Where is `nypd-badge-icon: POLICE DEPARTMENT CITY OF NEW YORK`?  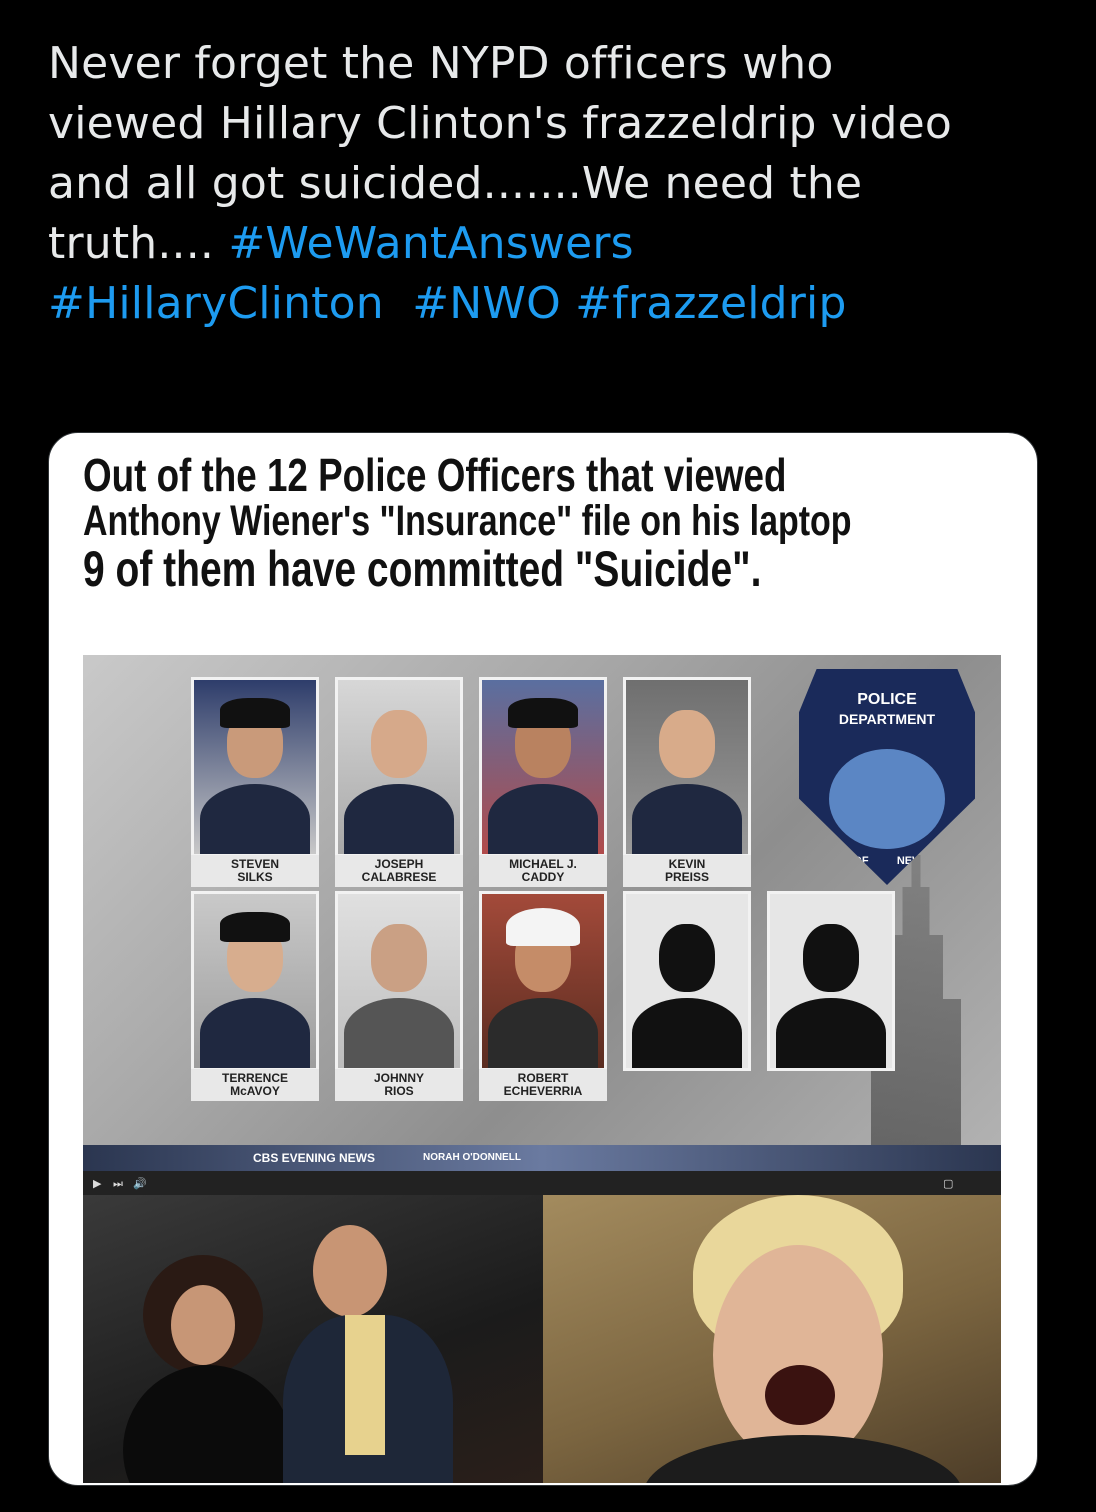
nypd-badge-icon: POLICE DEPARTMENT CITY OF NEW YORK is located at coordinates (887, 777).